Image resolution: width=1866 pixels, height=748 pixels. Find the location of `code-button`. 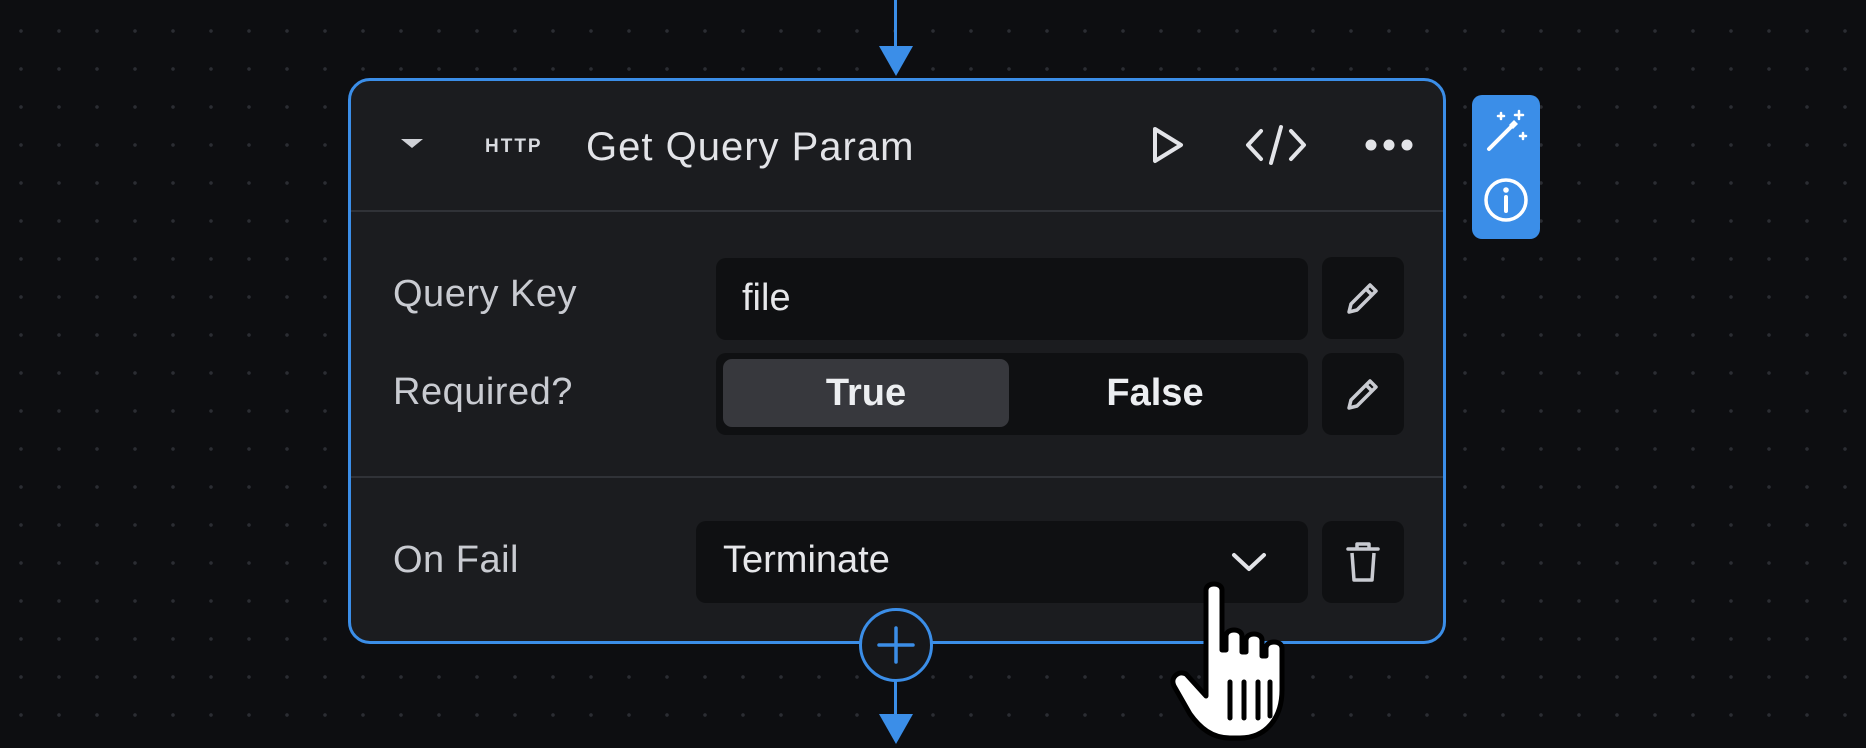

code-button is located at coordinates (1276, 145).